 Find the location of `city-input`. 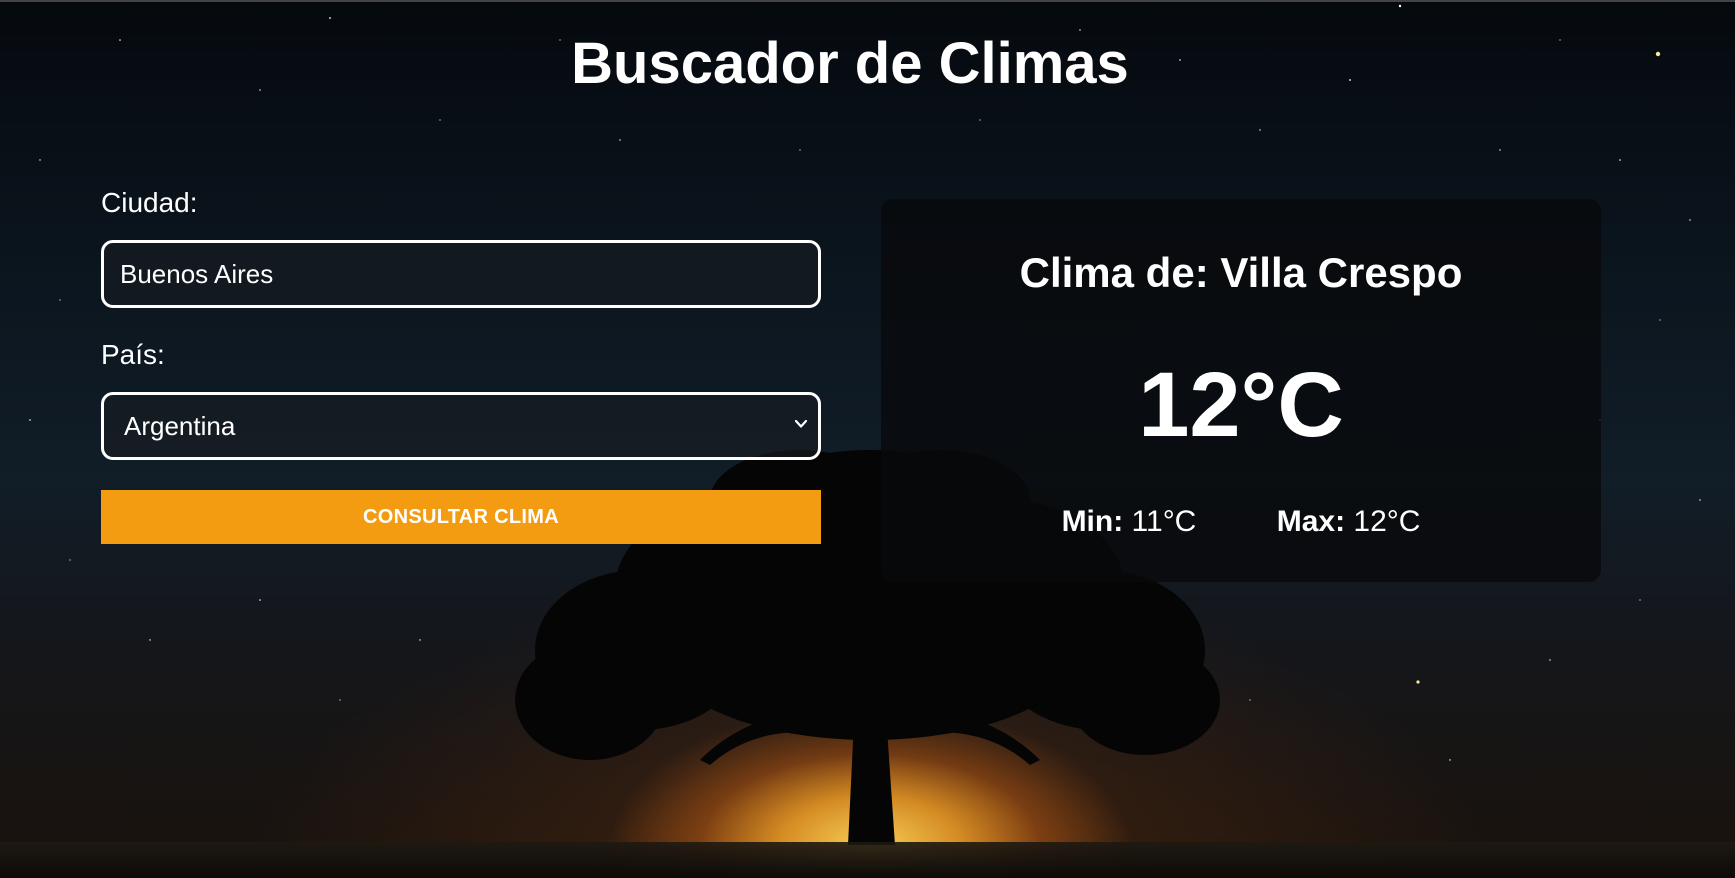

city-input is located at coordinates (461, 274).